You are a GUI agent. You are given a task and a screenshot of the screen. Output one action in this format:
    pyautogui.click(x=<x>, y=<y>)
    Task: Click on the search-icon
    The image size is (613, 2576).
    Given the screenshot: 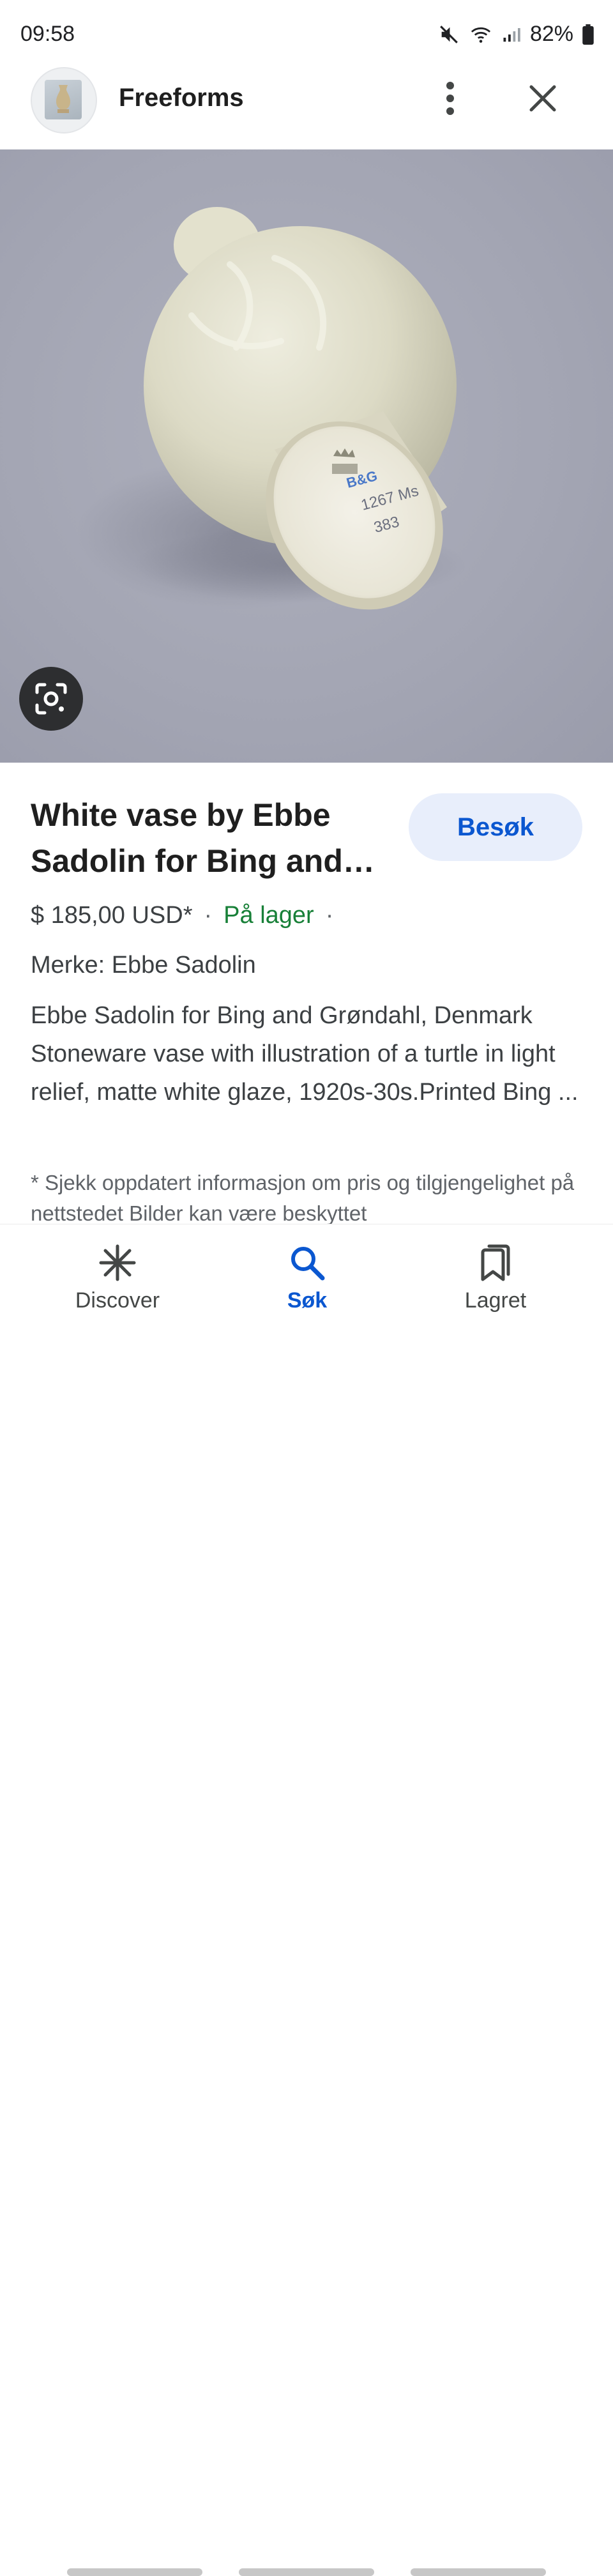 What is the action you would take?
    pyautogui.click(x=308, y=1264)
    